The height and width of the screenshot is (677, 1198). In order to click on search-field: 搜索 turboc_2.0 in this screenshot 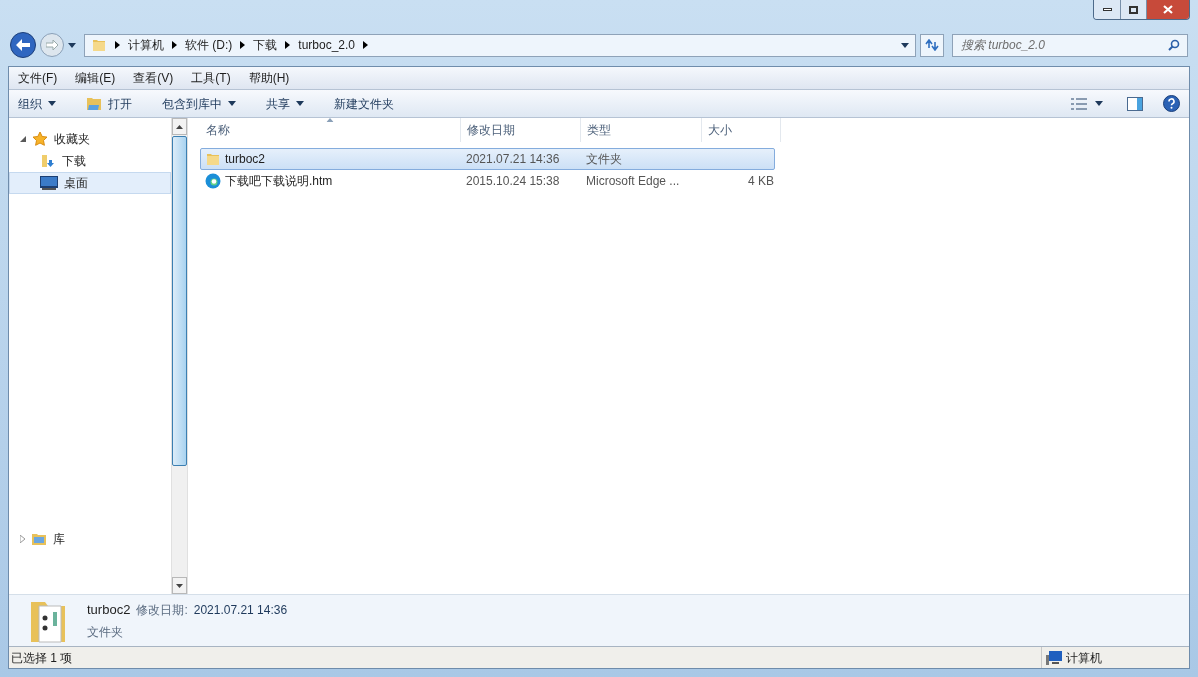, I will do `click(1070, 45)`.